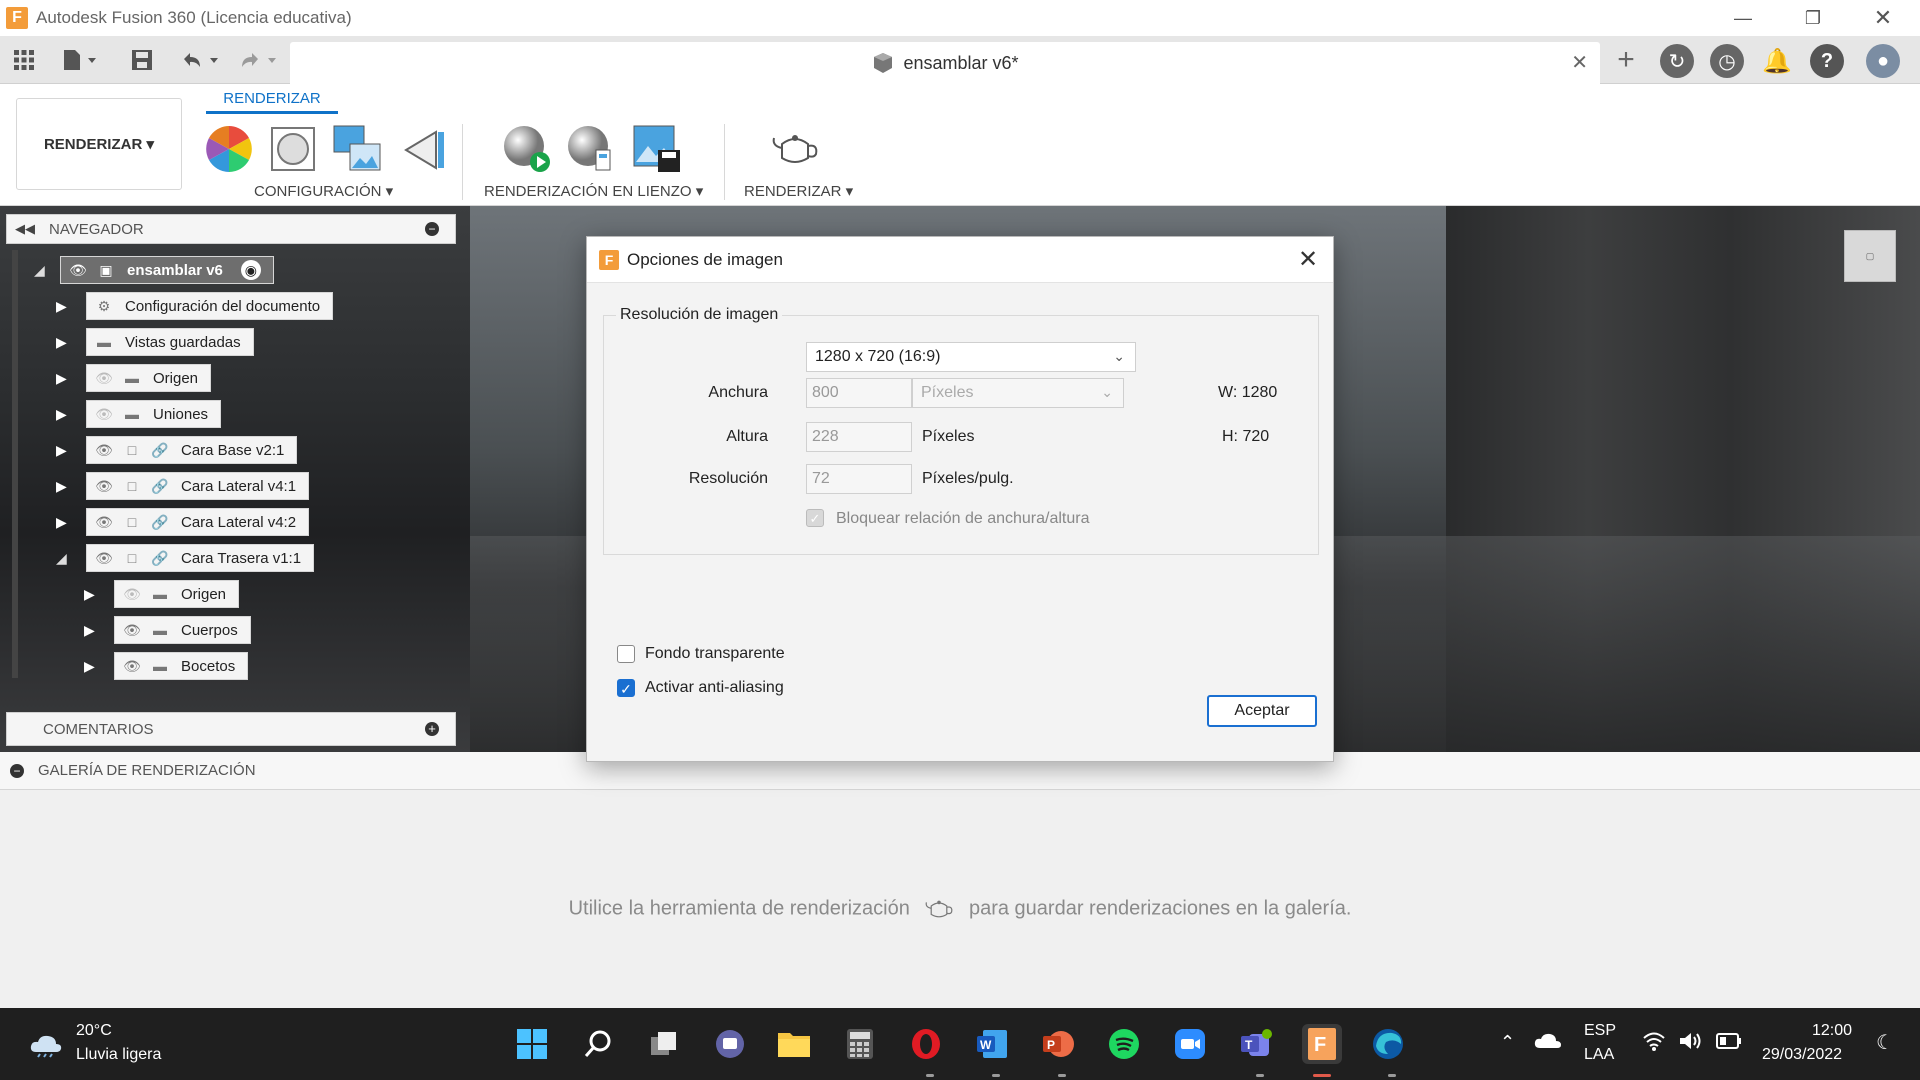 The image size is (1920, 1080). What do you see at coordinates (1727, 61) in the screenshot?
I see `job-status-clock-icon: ◷` at bounding box center [1727, 61].